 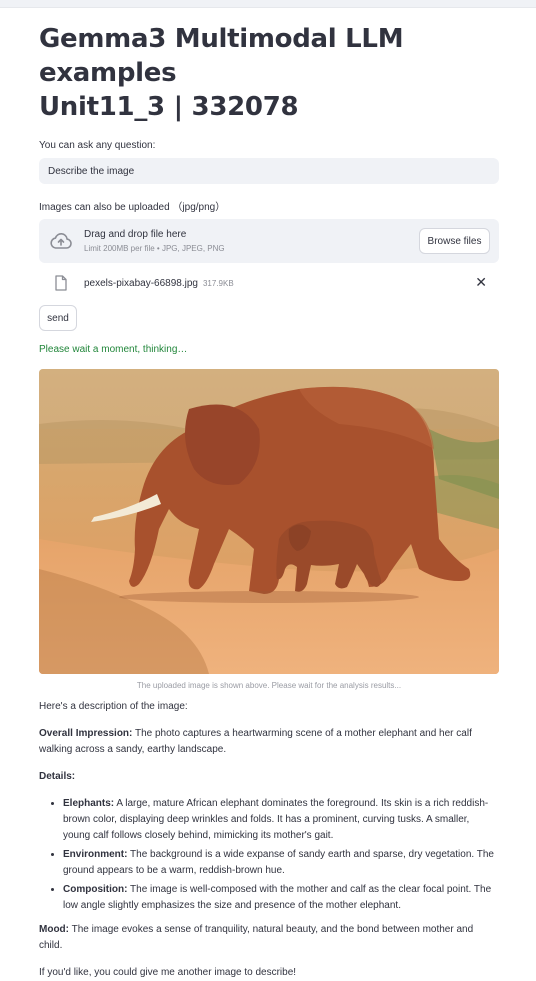 I want to click on uploaded-file-row: pexels-pixabay-66898.jpg 317.9KB ✕, so click(x=269, y=283).